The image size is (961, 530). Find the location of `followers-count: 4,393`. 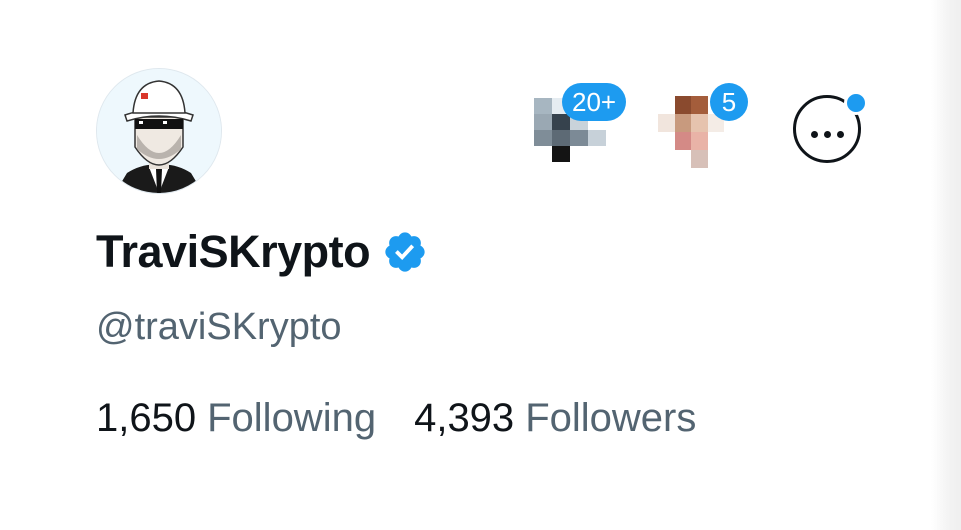

followers-count: 4,393 is located at coordinates (464, 418).